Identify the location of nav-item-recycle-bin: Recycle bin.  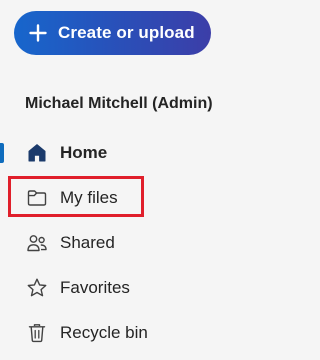
(143, 332).